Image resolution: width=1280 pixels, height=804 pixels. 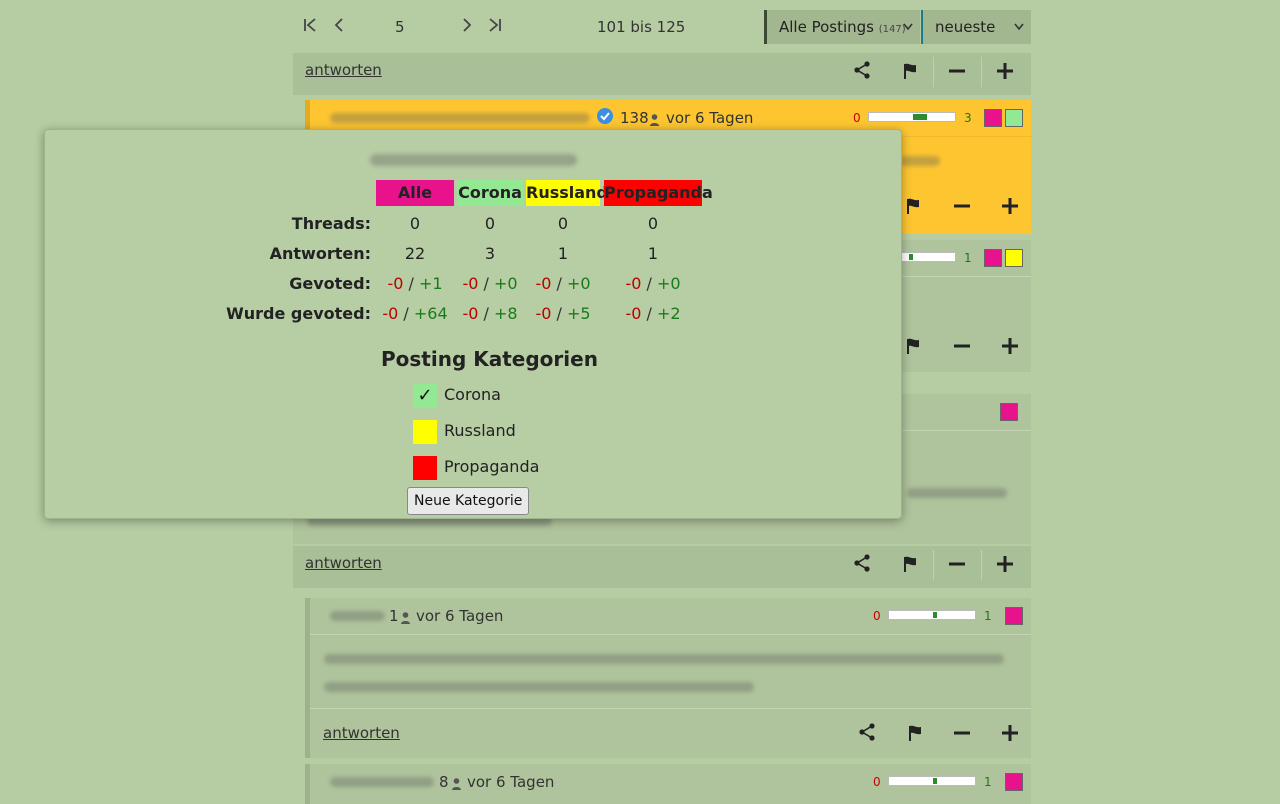 What do you see at coordinates (415, 253) in the screenshot?
I see `stat-antworten-alle: 22` at bounding box center [415, 253].